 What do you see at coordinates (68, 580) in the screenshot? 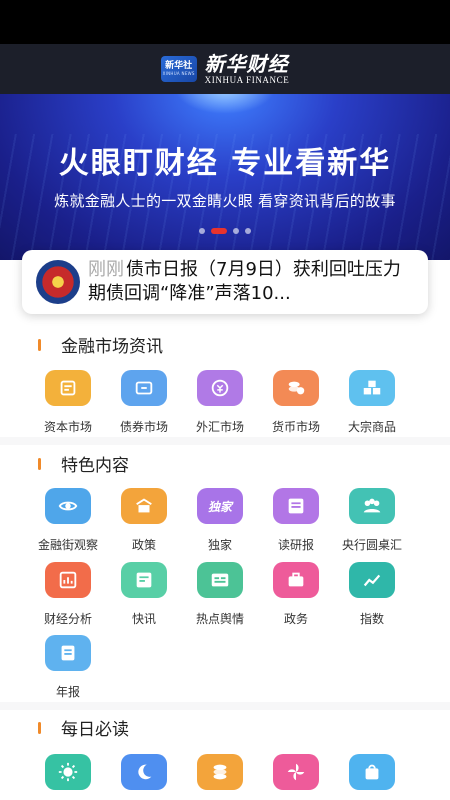
I see `analysis-icon` at bounding box center [68, 580].